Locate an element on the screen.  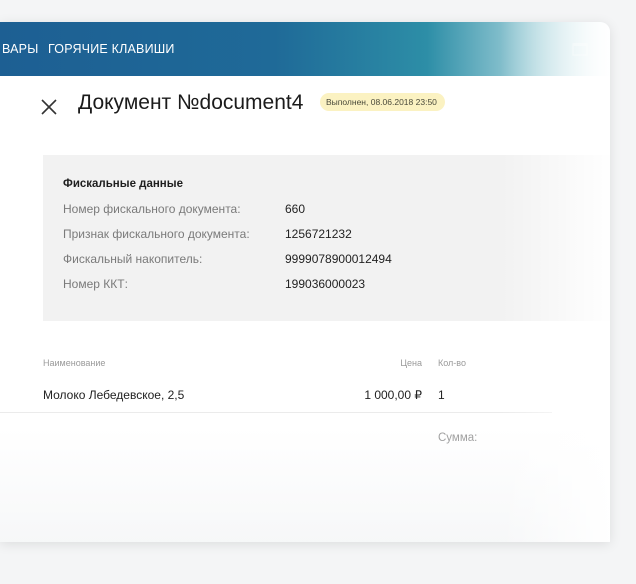
column-header-price: Цена is located at coordinates (411, 363).